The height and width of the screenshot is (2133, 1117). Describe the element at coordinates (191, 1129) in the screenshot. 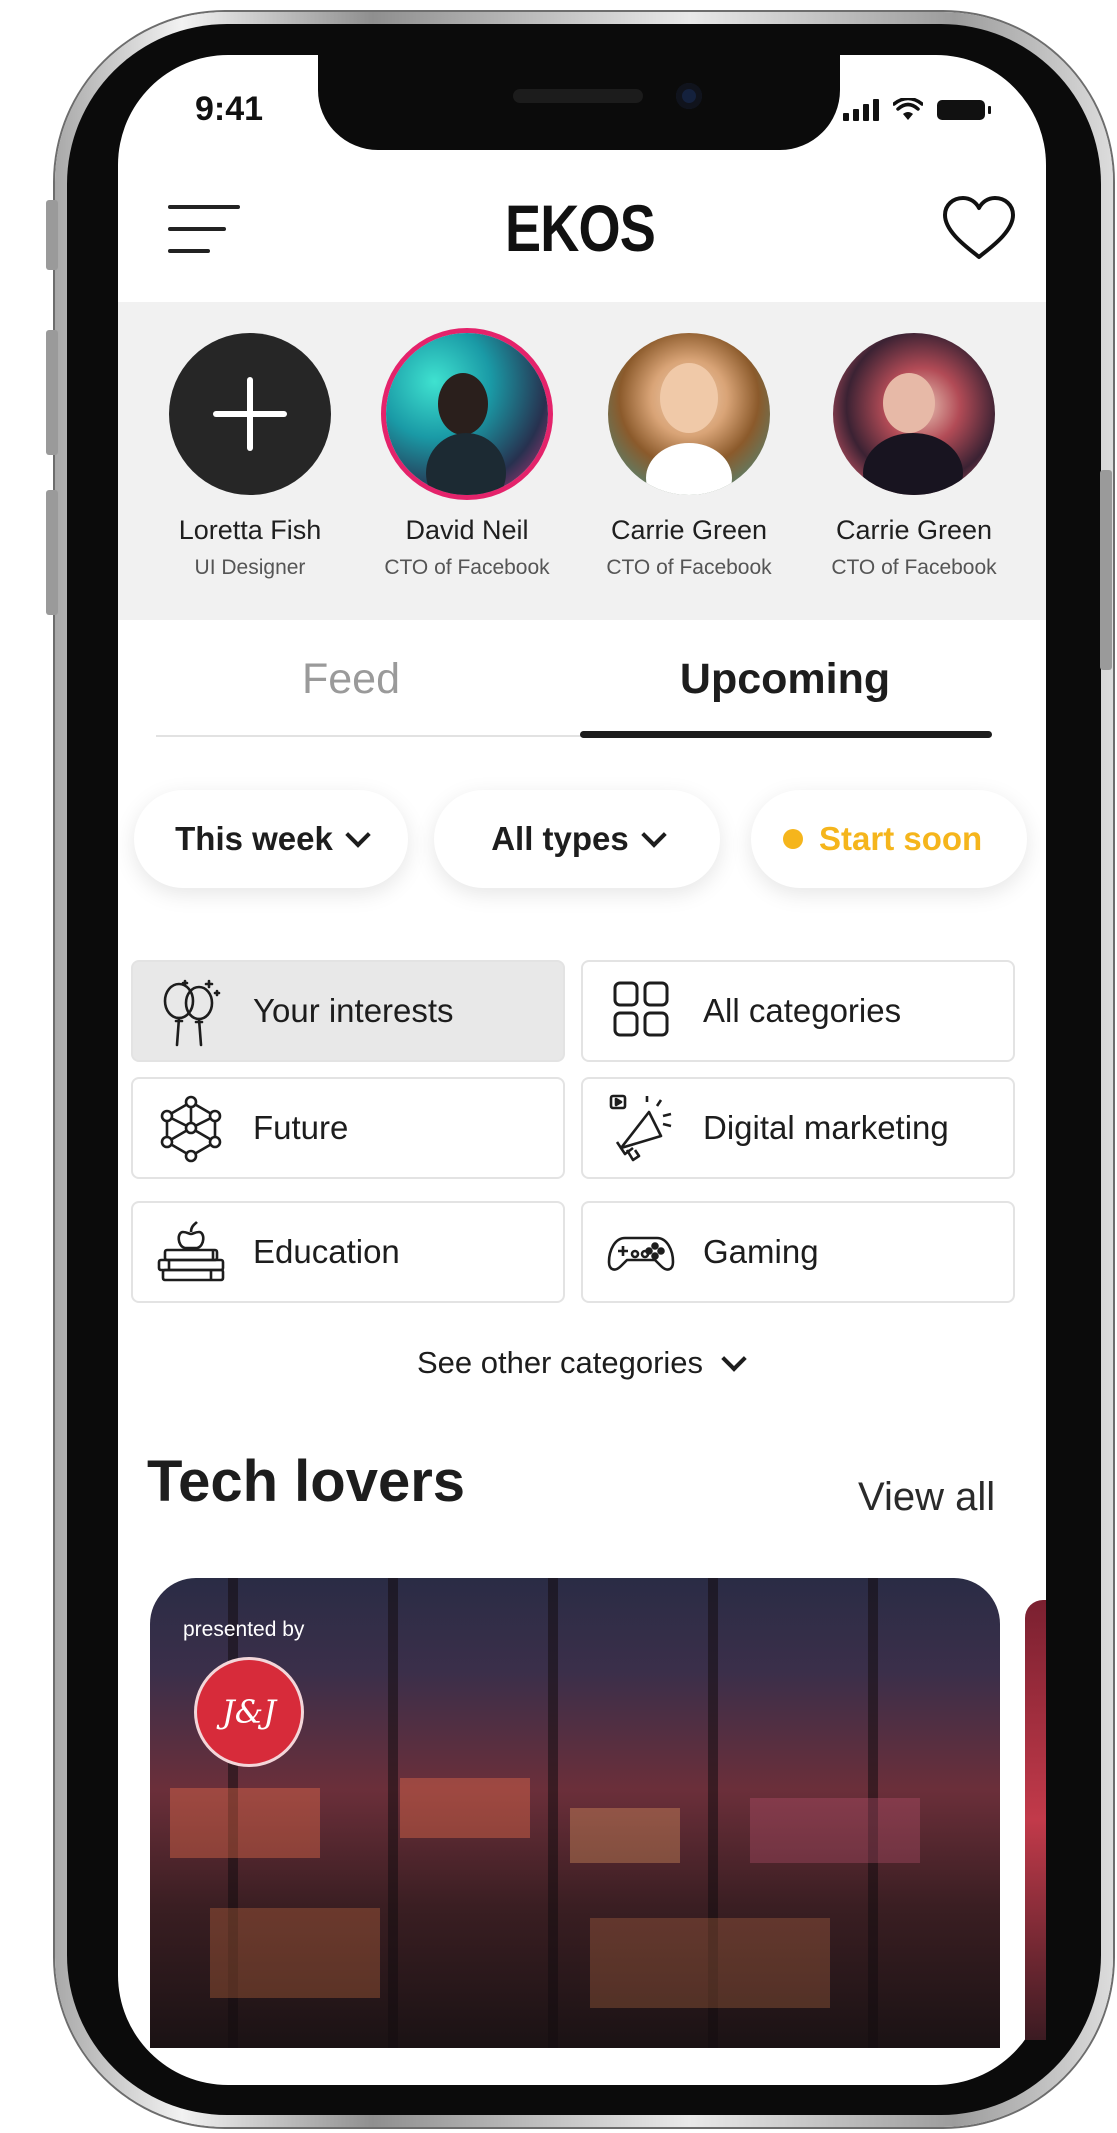

I see `network-cube-icon` at that location.